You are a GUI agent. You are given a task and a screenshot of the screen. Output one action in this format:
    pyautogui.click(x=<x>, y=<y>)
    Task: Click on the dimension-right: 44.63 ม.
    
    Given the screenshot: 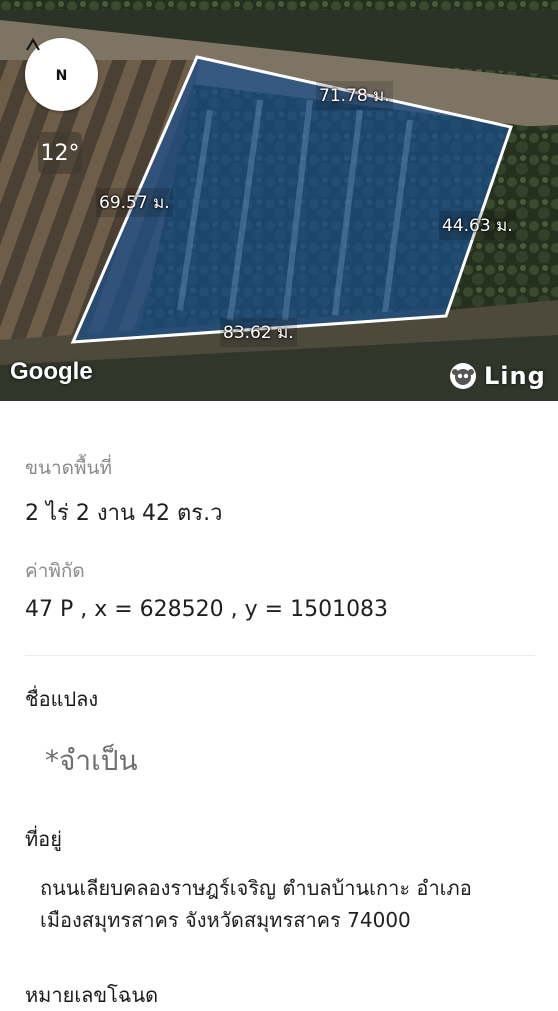 What is the action you would take?
    pyautogui.click(x=477, y=225)
    